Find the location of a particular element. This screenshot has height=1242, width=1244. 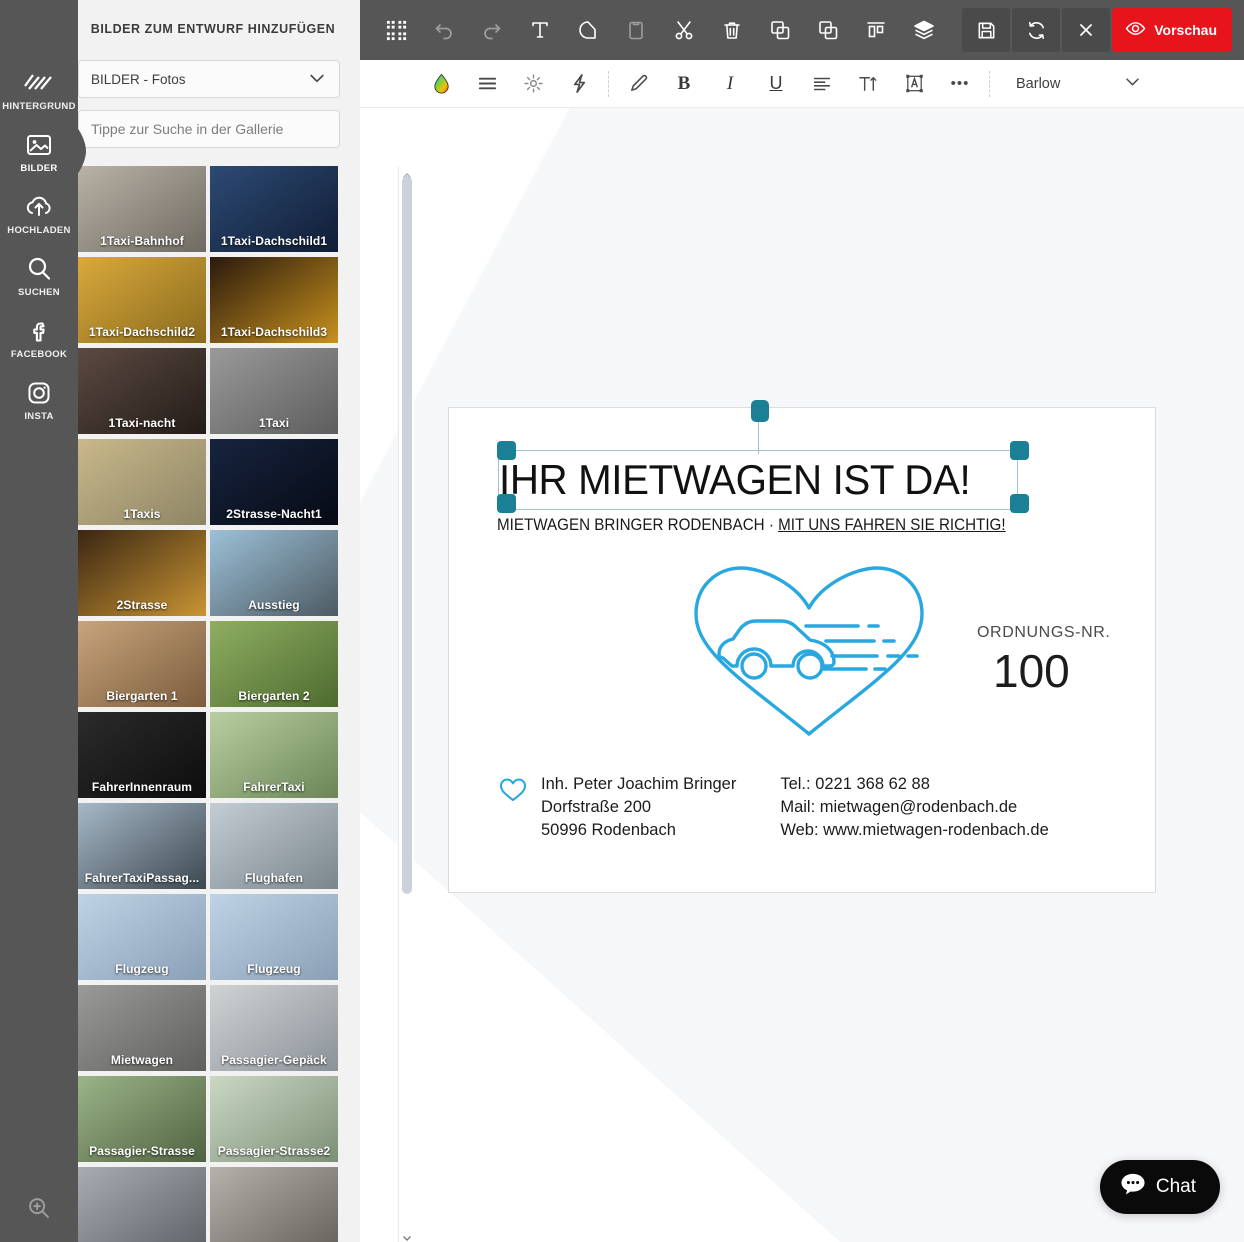

close-button is located at coordinates (1086, 30).